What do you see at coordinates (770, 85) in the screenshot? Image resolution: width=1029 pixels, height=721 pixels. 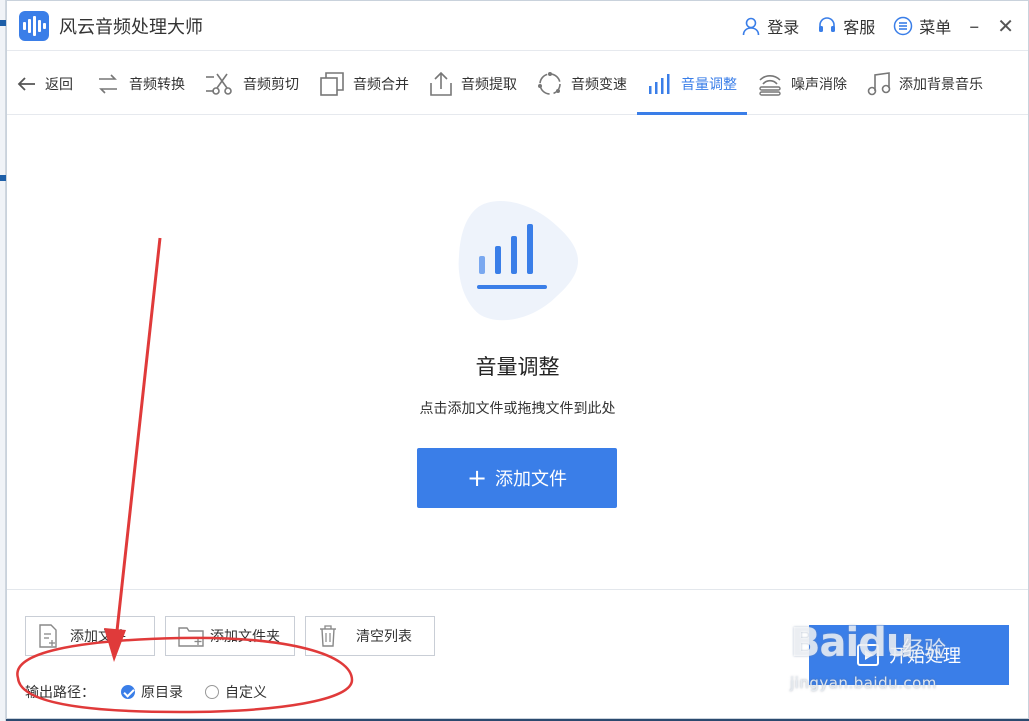 I see `noise-icon` at bounding box center [770, 85].